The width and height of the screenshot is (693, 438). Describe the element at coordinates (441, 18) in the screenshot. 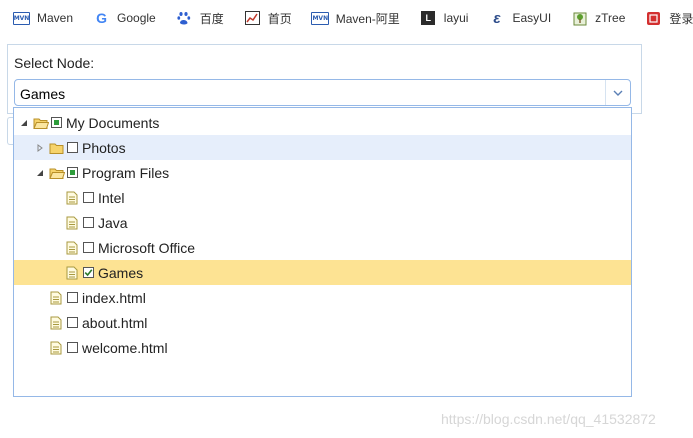

I see `bookmark-layui: L layui` at that location.